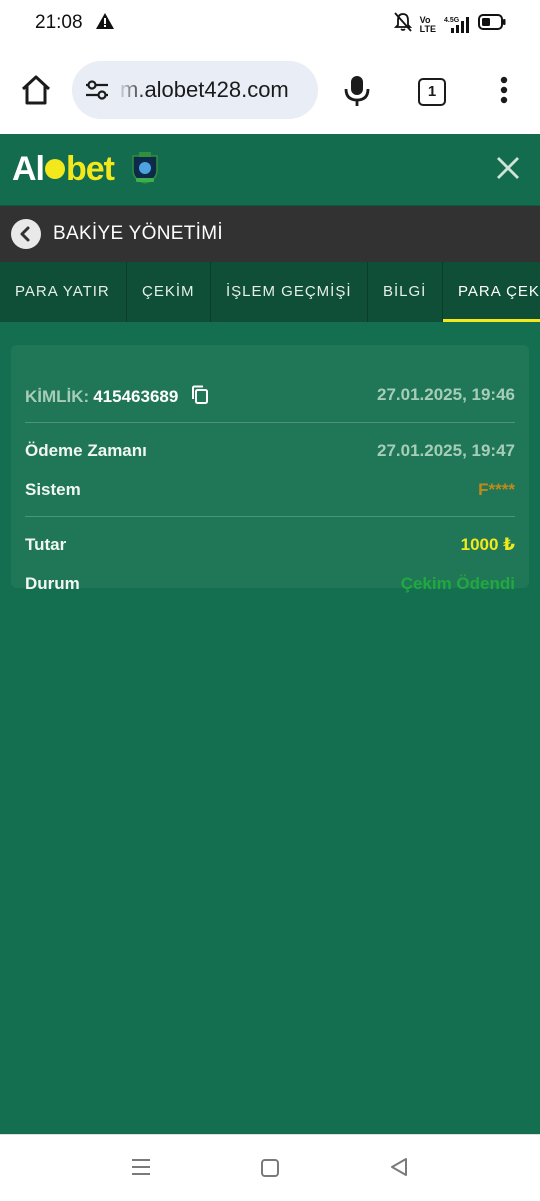 This screenshot has height=1201, width=540. What do you see at coordinates (452, 20) in the screenshot?
I see `svg-text: 4.5G` at bounding box center [452, 20].